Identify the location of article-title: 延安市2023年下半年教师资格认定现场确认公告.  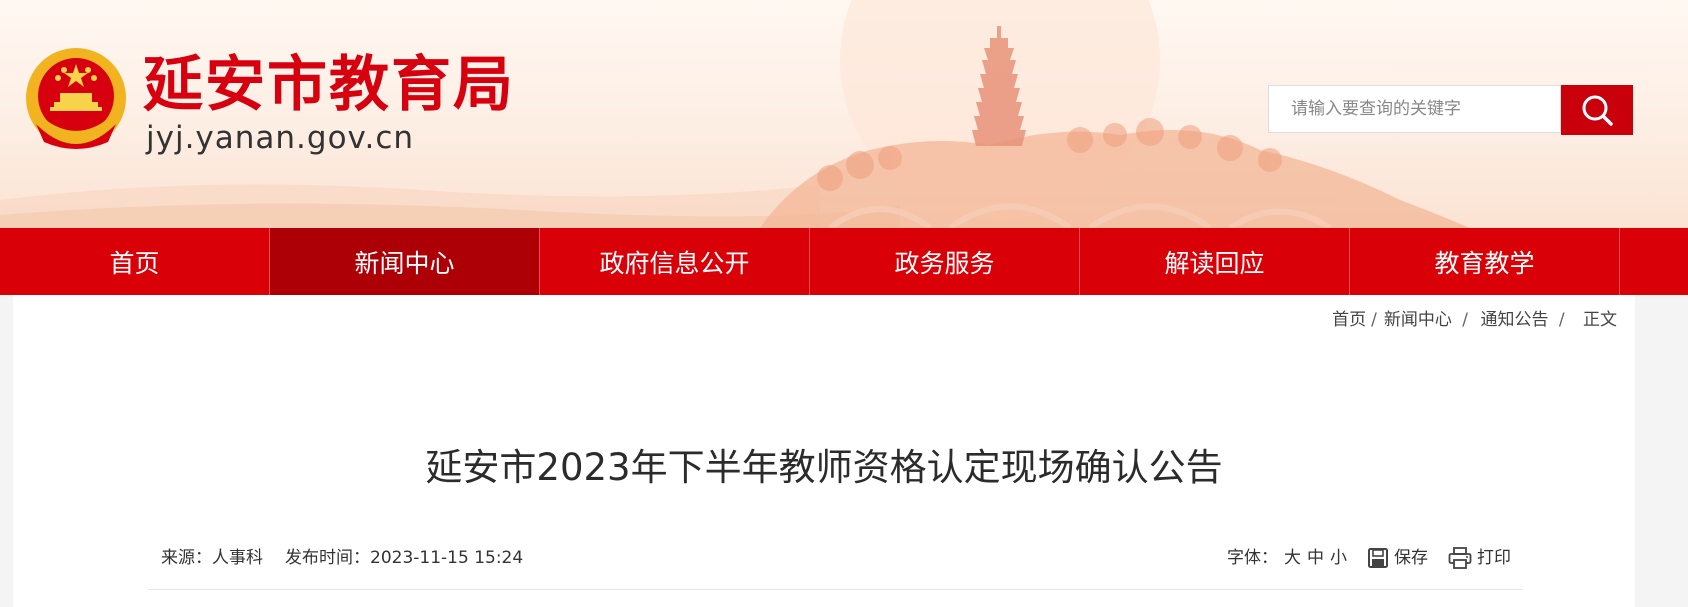
(824, 467).